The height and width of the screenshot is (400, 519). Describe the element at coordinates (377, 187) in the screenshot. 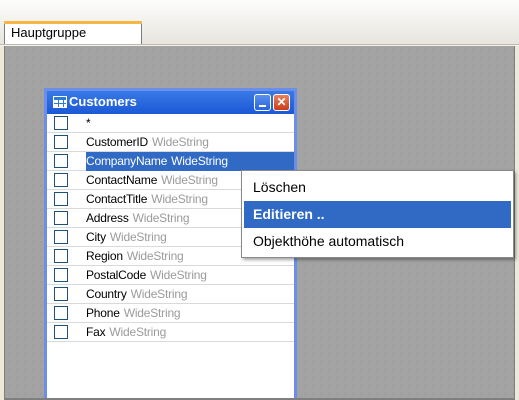

I see `context-menu-item: Löschen` at that location.